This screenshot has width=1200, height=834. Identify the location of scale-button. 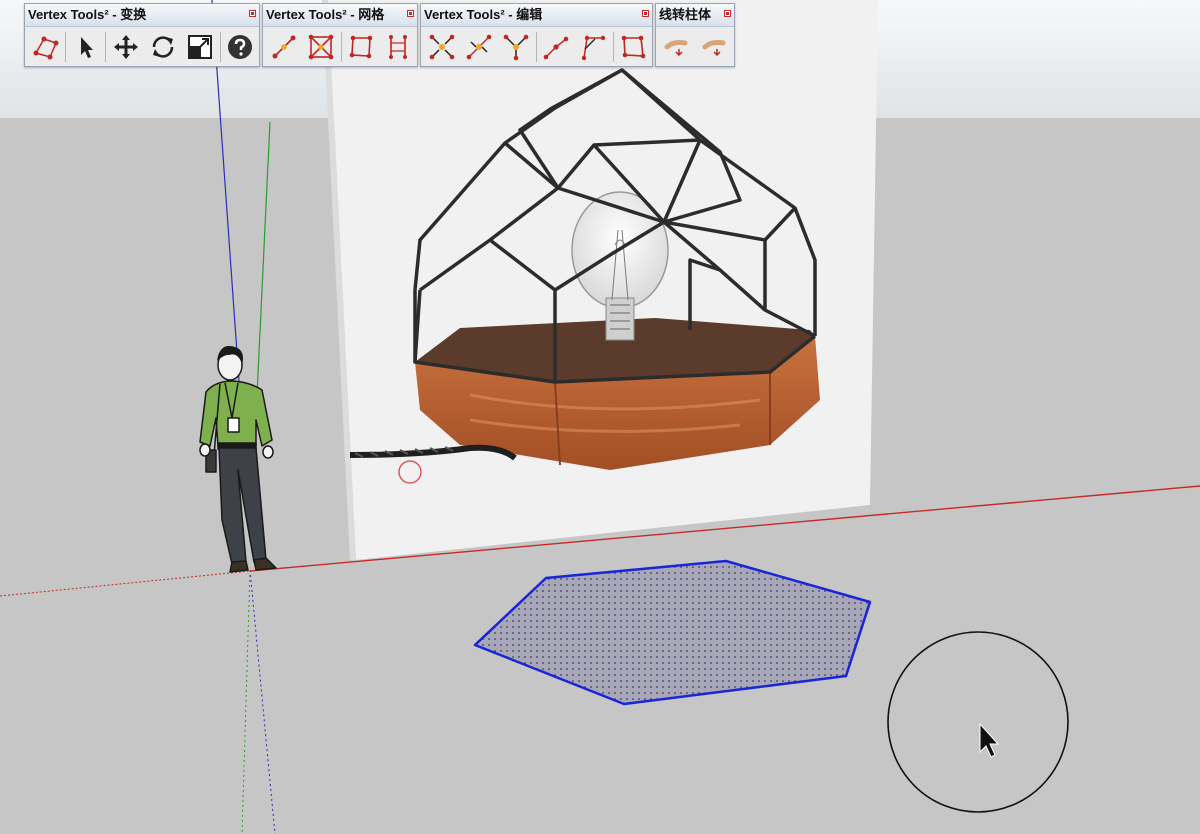
(200, 47).